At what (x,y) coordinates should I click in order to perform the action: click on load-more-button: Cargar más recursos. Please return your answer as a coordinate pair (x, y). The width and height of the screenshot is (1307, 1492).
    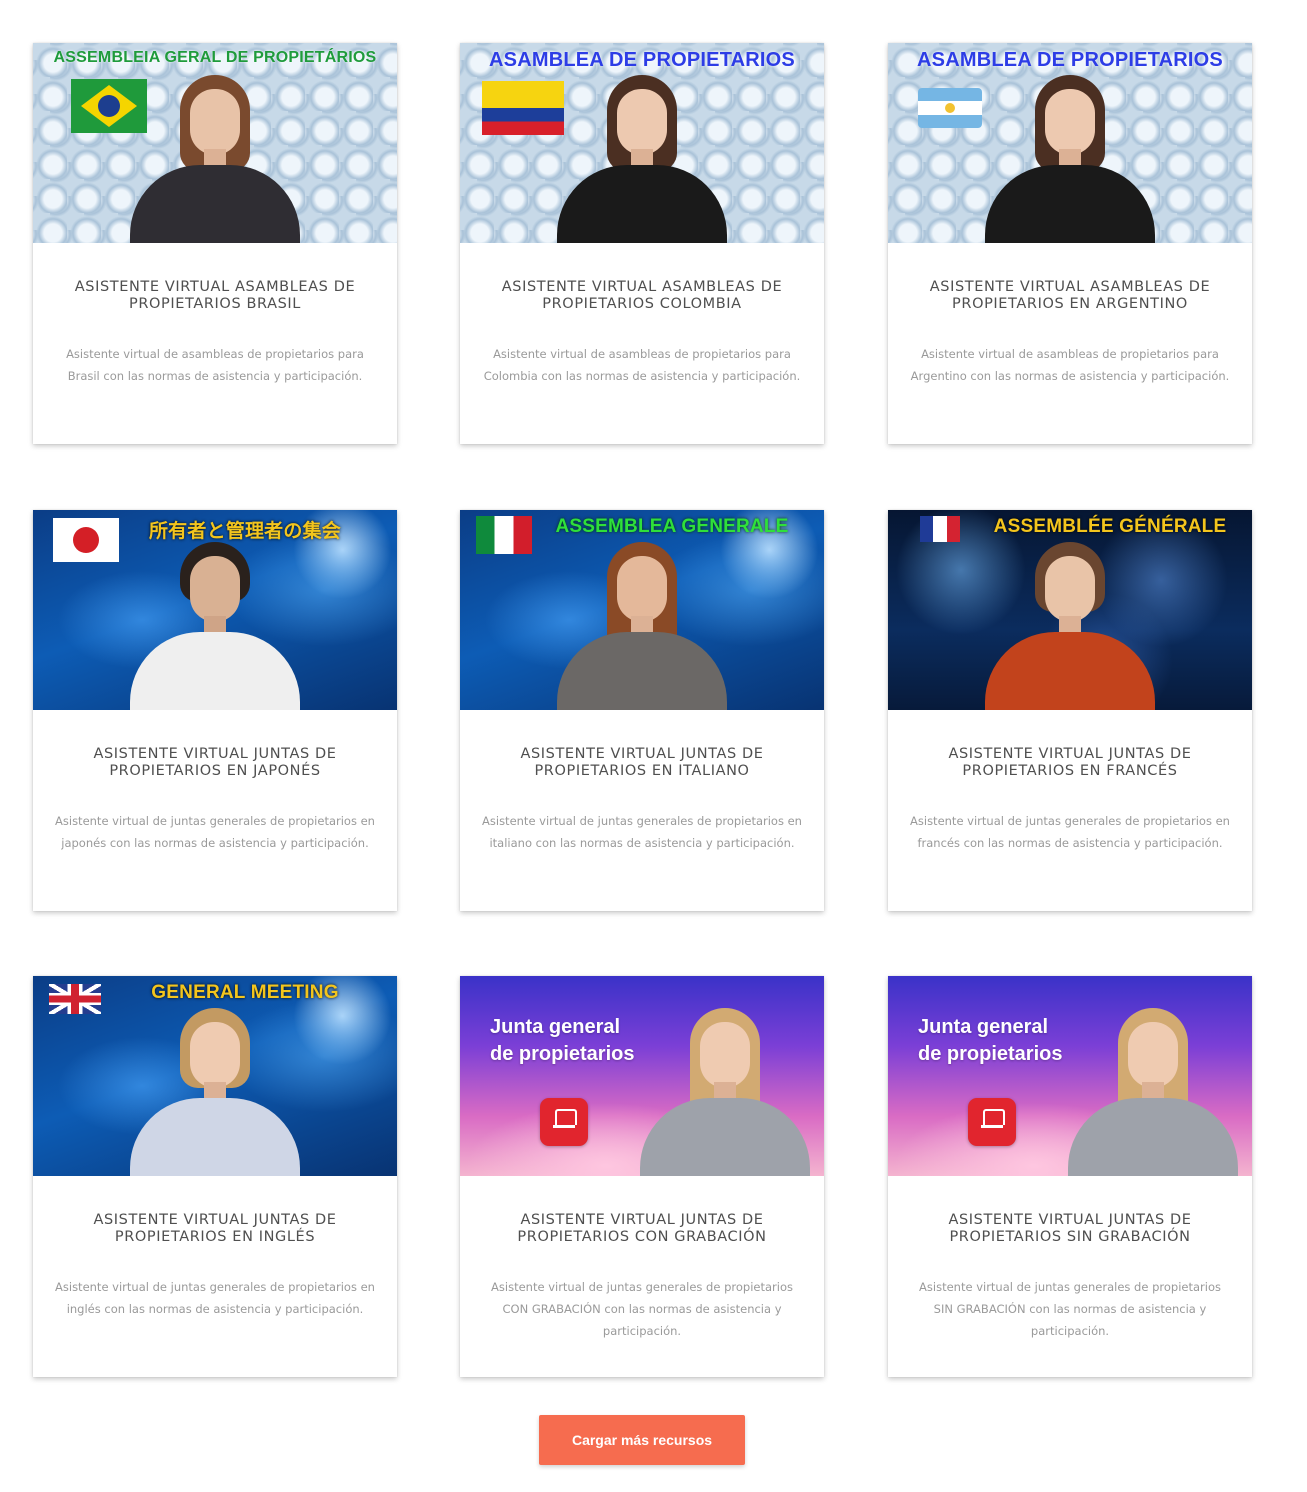
    Looking at the image, I should click on (642, 1440).